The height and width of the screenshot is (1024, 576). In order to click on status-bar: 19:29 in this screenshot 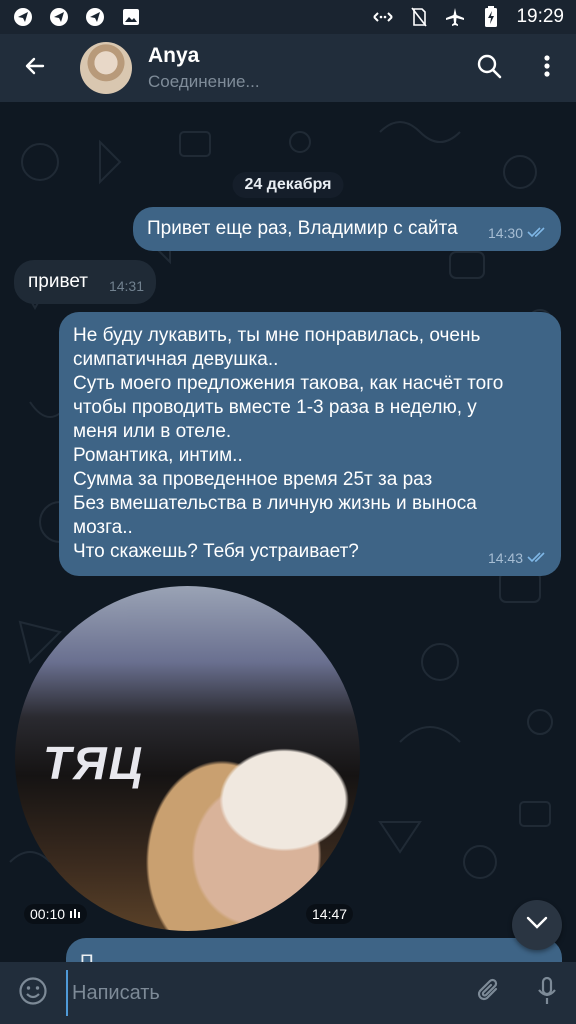, I will do `click(288, 17)`.